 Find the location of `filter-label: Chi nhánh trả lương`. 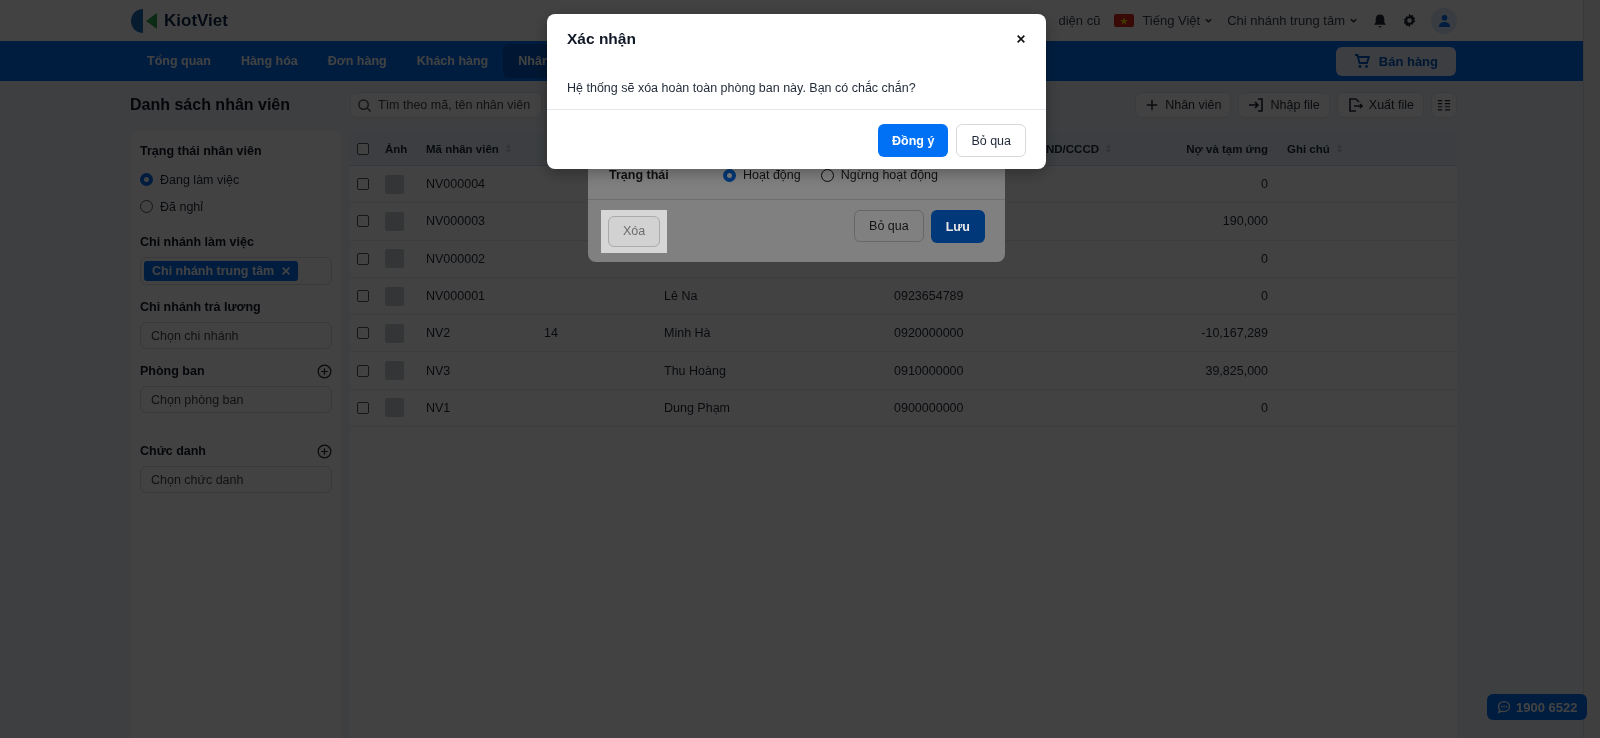

filter-label: Chi nhánh trả lương is located at coordinates (200, 307).